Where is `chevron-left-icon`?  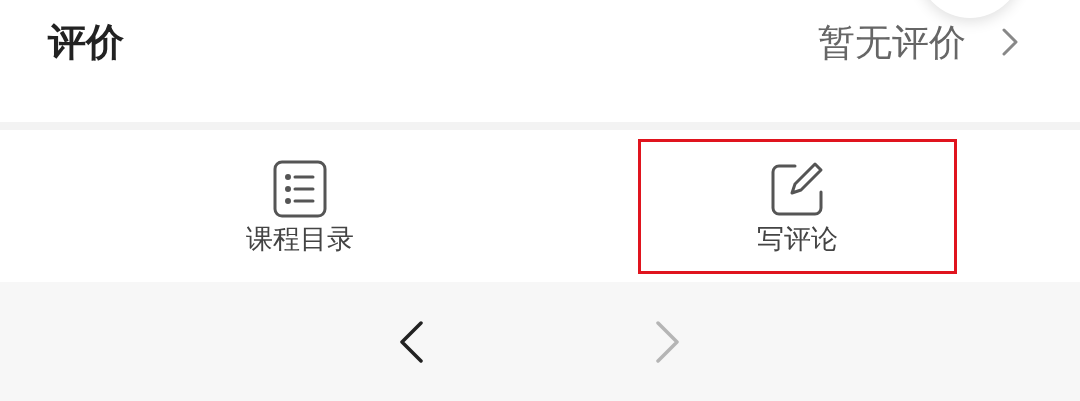 chevron-left-icon is located at coordinates (411, 341).